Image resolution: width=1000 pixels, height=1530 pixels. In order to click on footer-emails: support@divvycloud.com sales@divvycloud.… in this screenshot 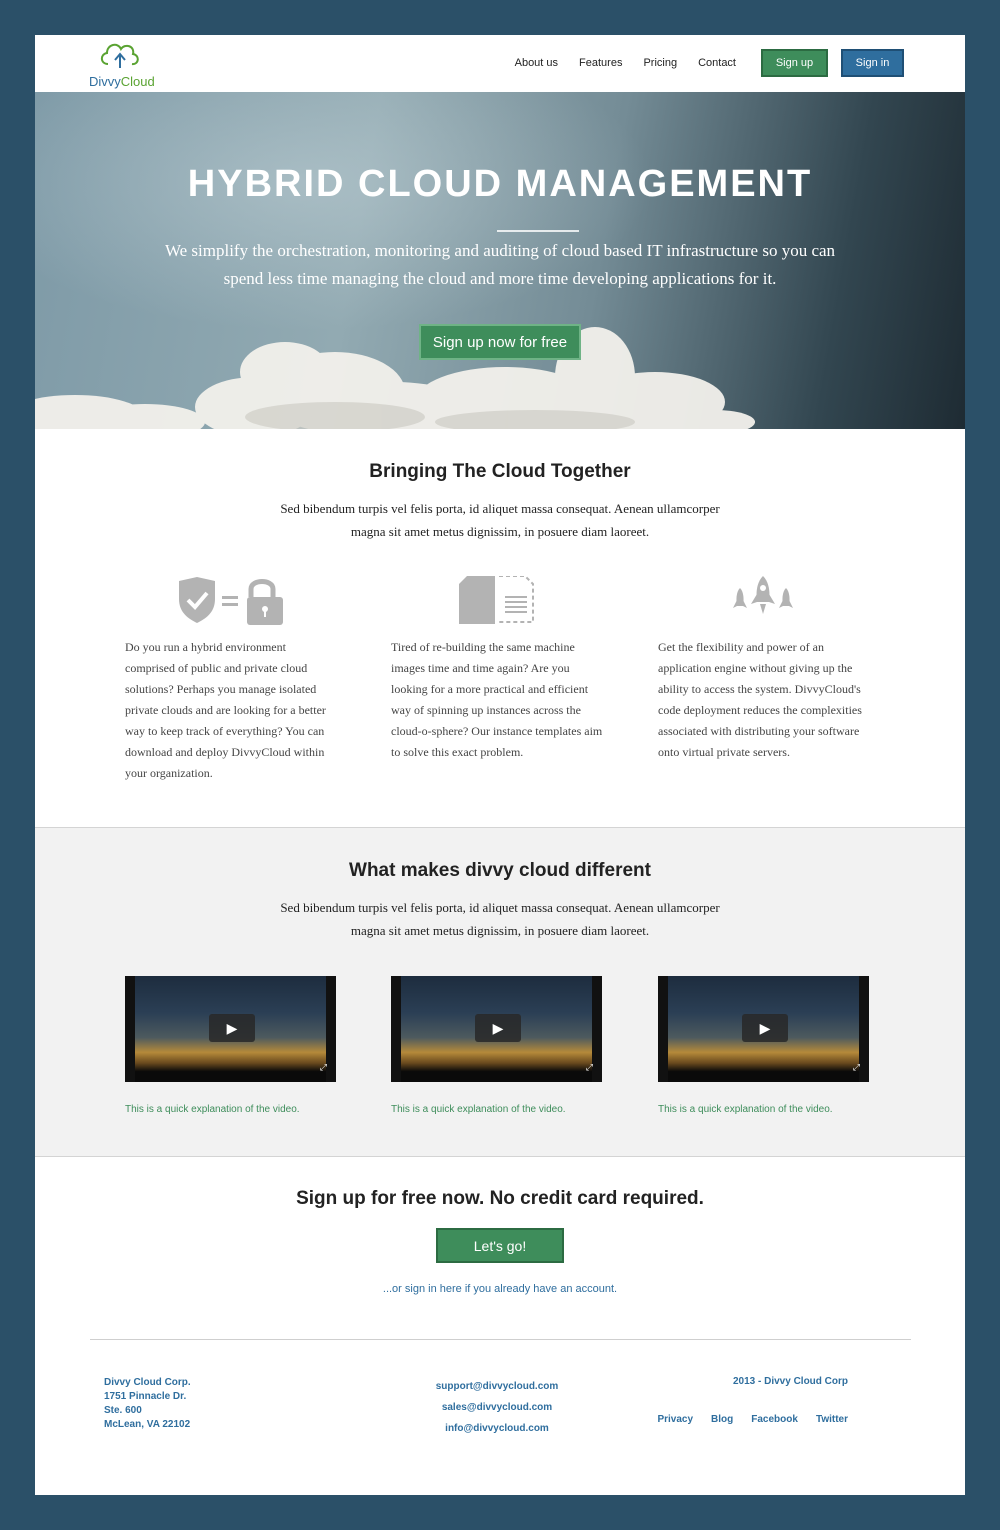, I will do `click(497, 1407)`.